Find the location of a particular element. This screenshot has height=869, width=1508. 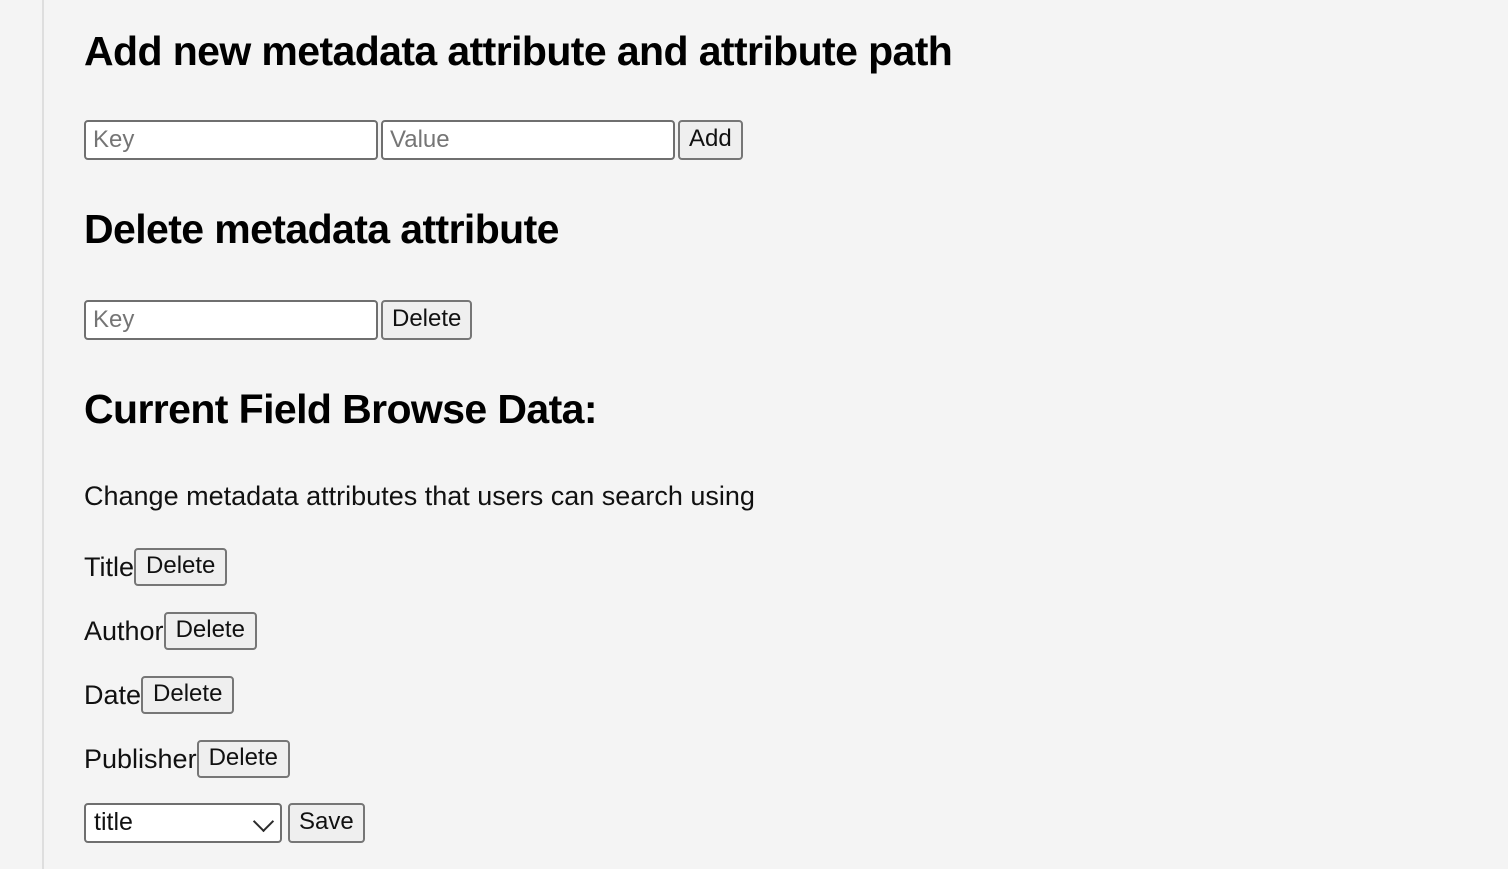

field-delete-button-title: Delete is located at coordinates (181, 567).